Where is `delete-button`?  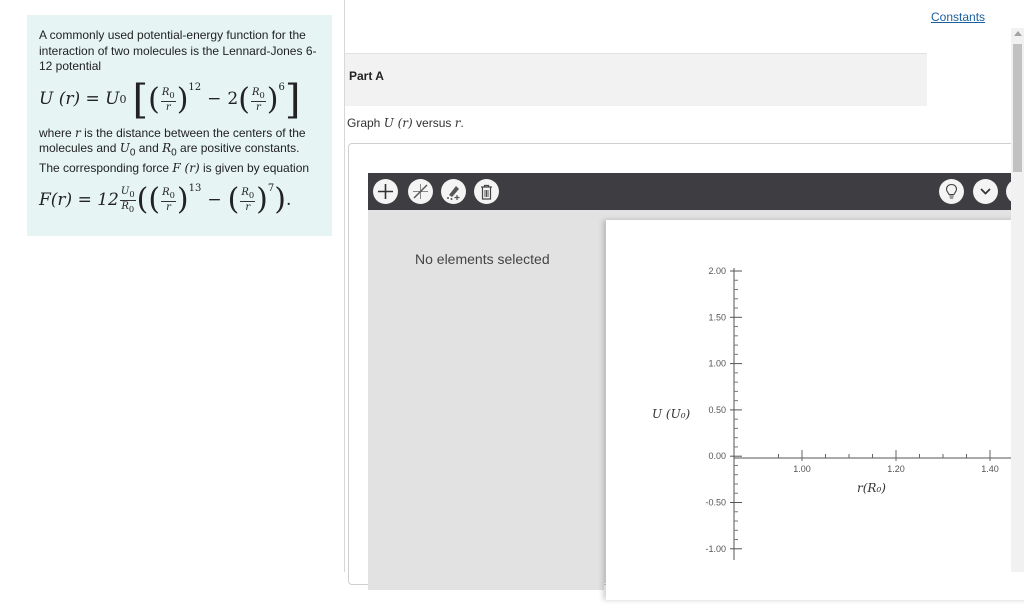
delete-button is located at coordinates (486, 191).